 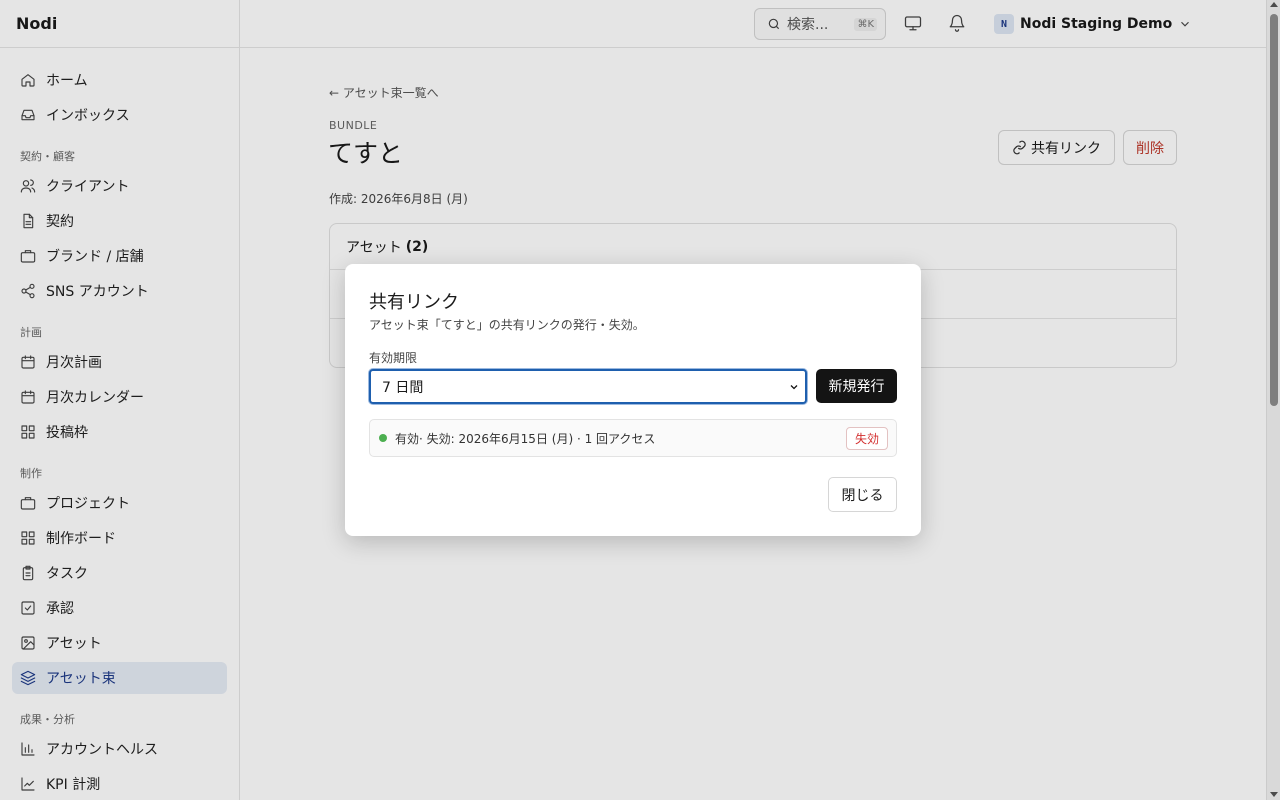 What do you see at coordinates (403, 387) in the screenshot?
I see `expiry-selected-value: 7 日間` at bounding box center [403, 387].